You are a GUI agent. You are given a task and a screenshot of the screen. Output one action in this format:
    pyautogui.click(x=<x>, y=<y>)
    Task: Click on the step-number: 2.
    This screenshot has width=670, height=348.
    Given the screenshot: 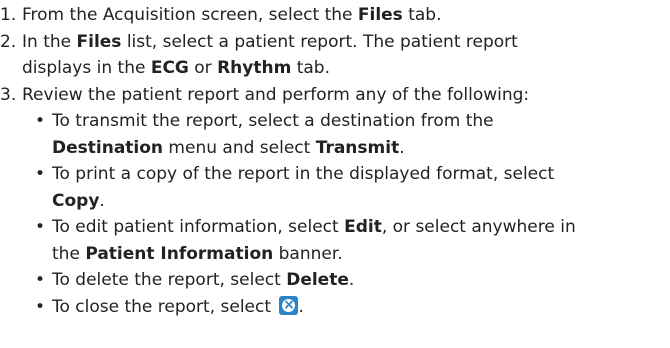 What is the action you would take?
    pyautogui.click(x=8, y=41)
    